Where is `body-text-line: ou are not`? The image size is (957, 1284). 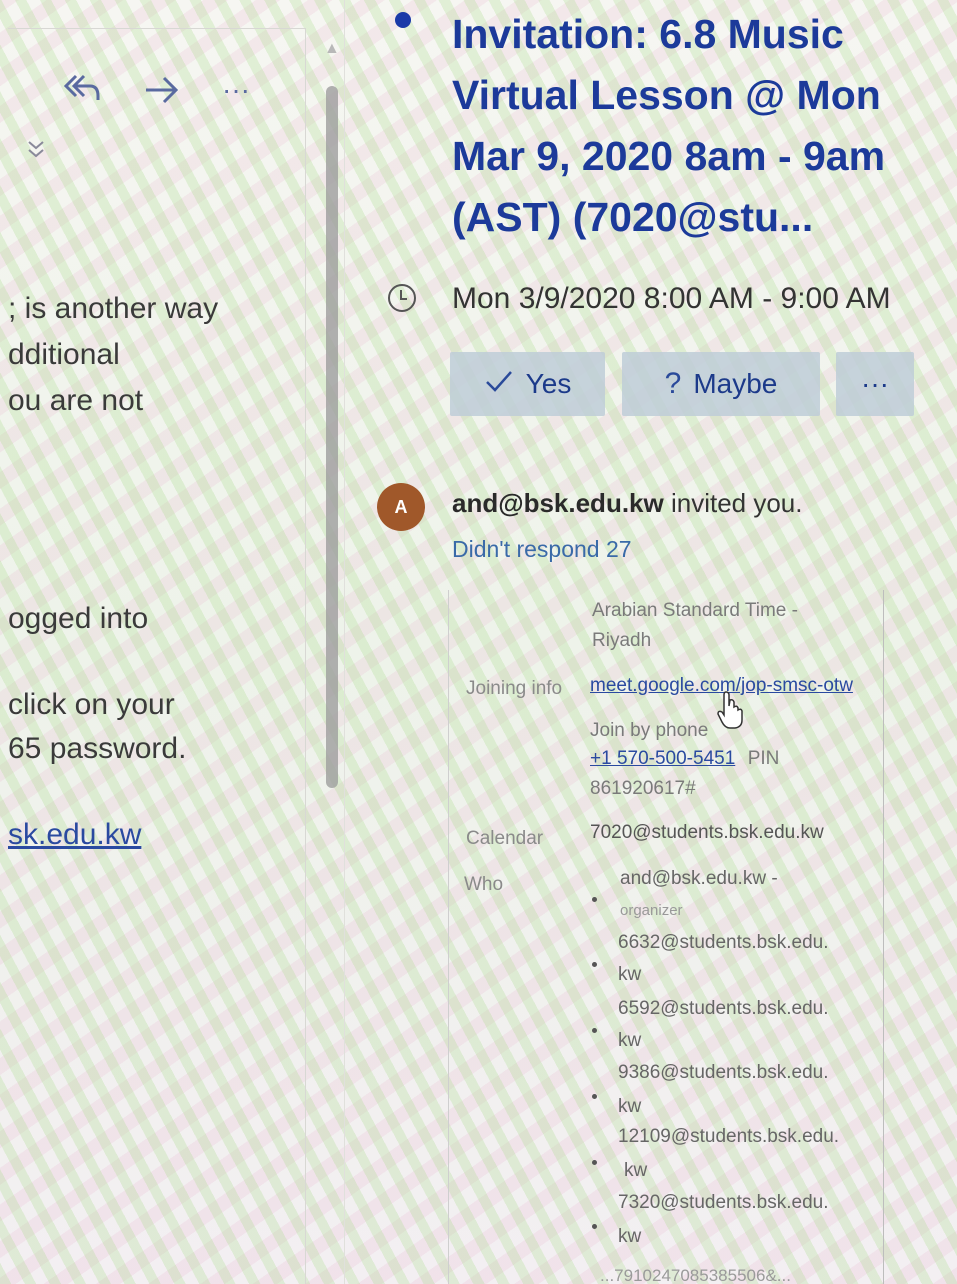 body-text-line: ou are not is located at coordinates (76, 400).